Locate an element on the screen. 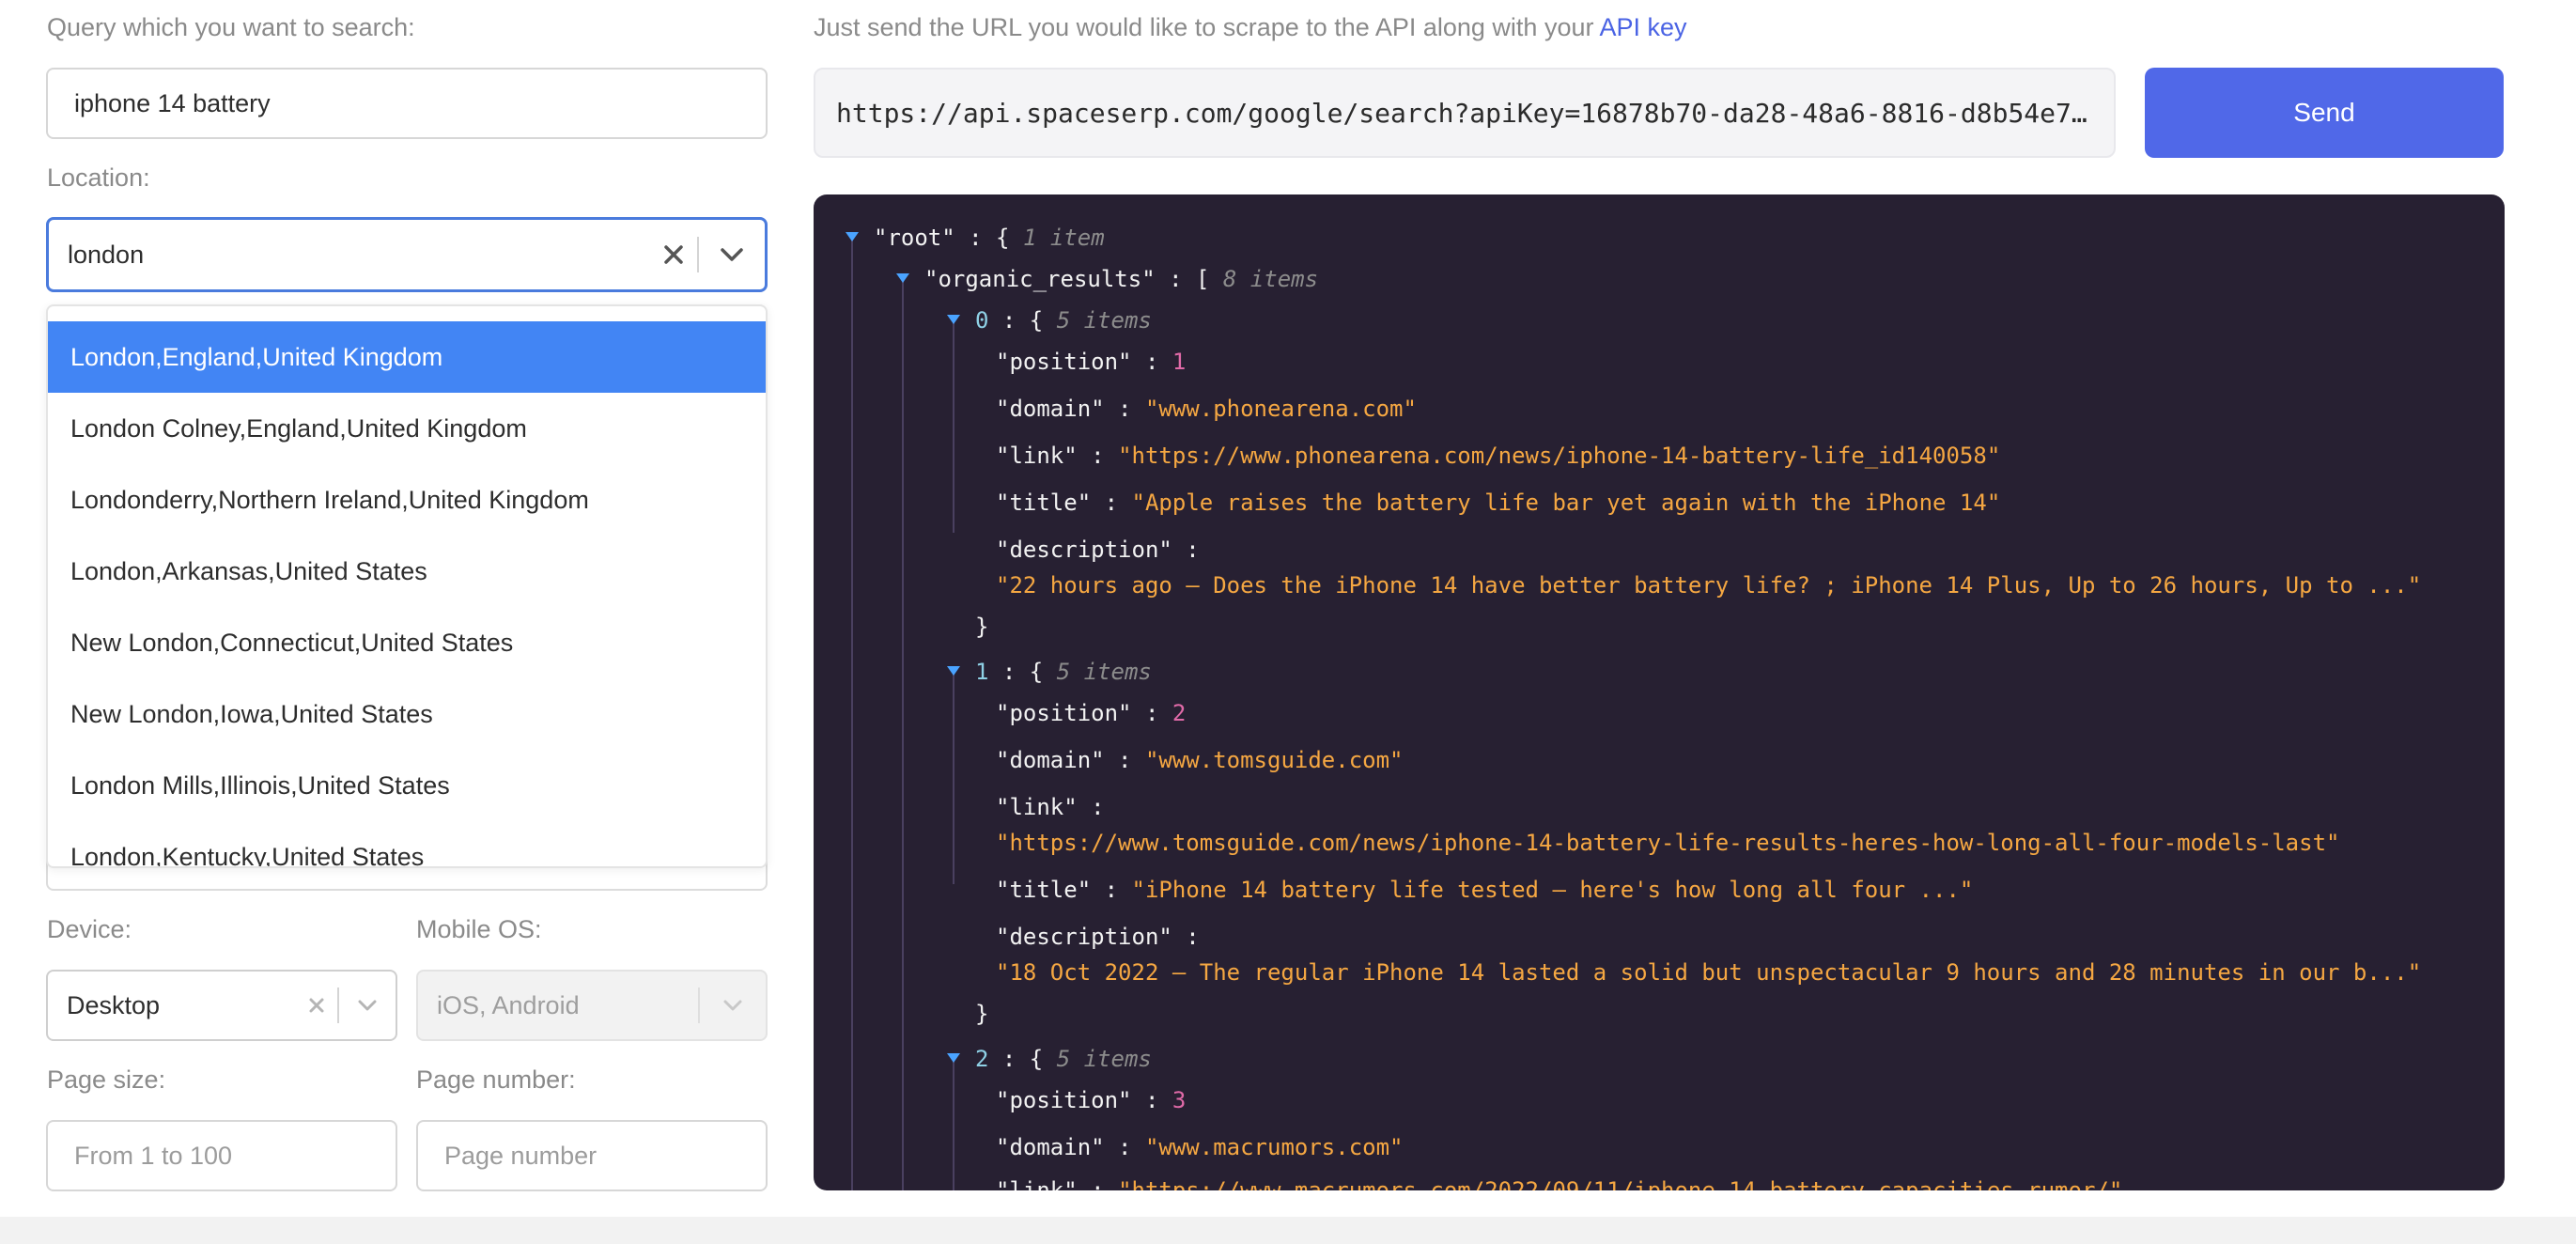 Image resolution: width=2576 pixels, height=1244 pixels. location-option: London Mills,Illinois,United States is located at coordinates (407, 785).